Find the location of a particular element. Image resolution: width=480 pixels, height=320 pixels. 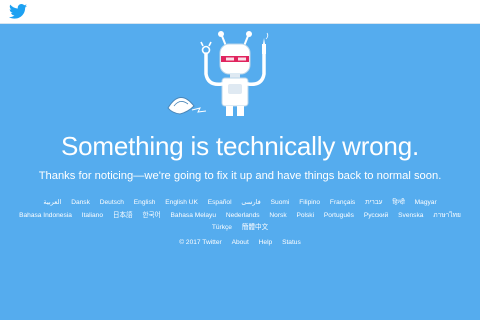

language-link: English is located at coordinates (145, 202).